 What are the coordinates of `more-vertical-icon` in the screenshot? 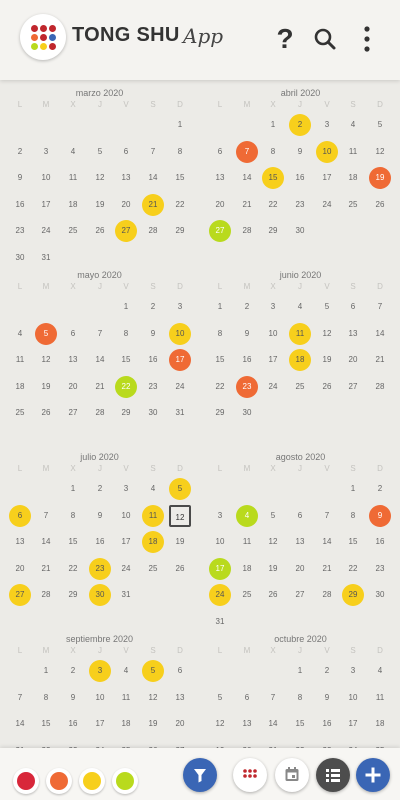 It's located at (367, 39).